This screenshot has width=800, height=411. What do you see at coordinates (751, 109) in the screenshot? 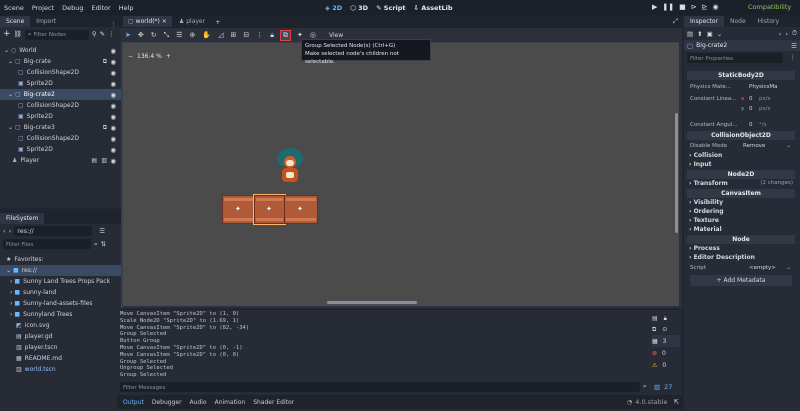
I see `prop-value-y: 0` at bounding box center [751, 109].